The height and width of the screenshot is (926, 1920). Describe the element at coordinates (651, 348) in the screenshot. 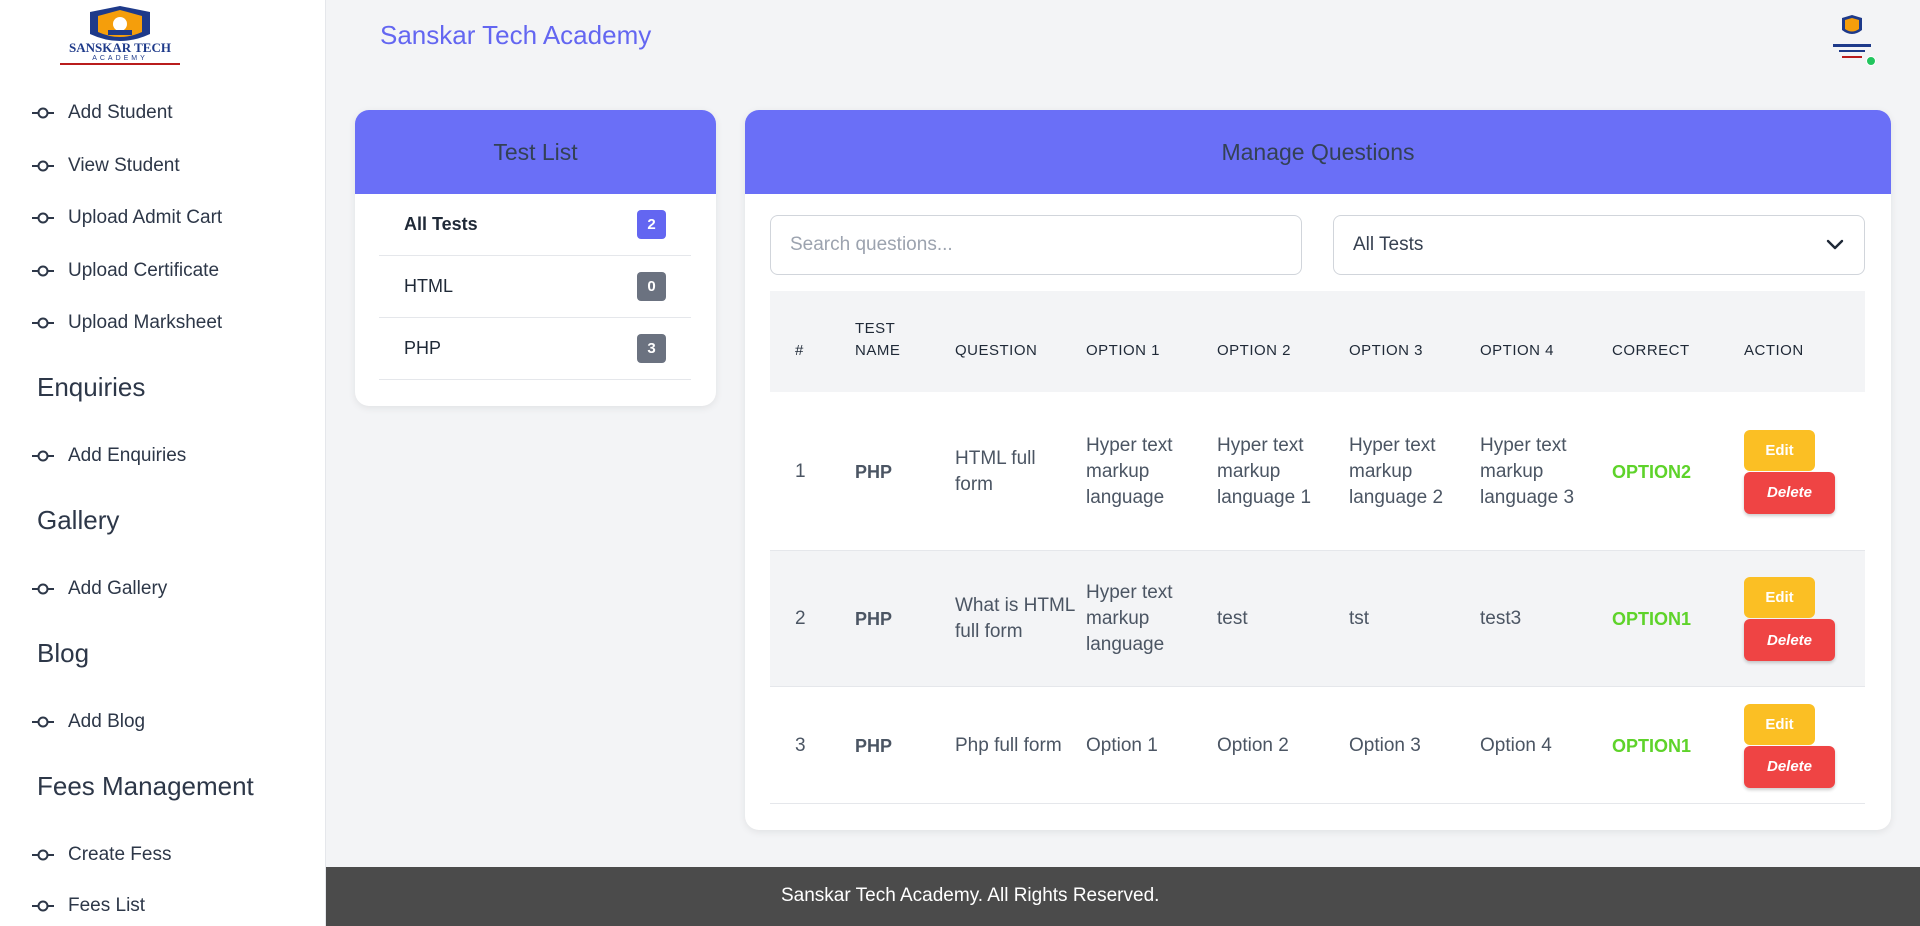

I see `test-count-badge: 3` at that location.